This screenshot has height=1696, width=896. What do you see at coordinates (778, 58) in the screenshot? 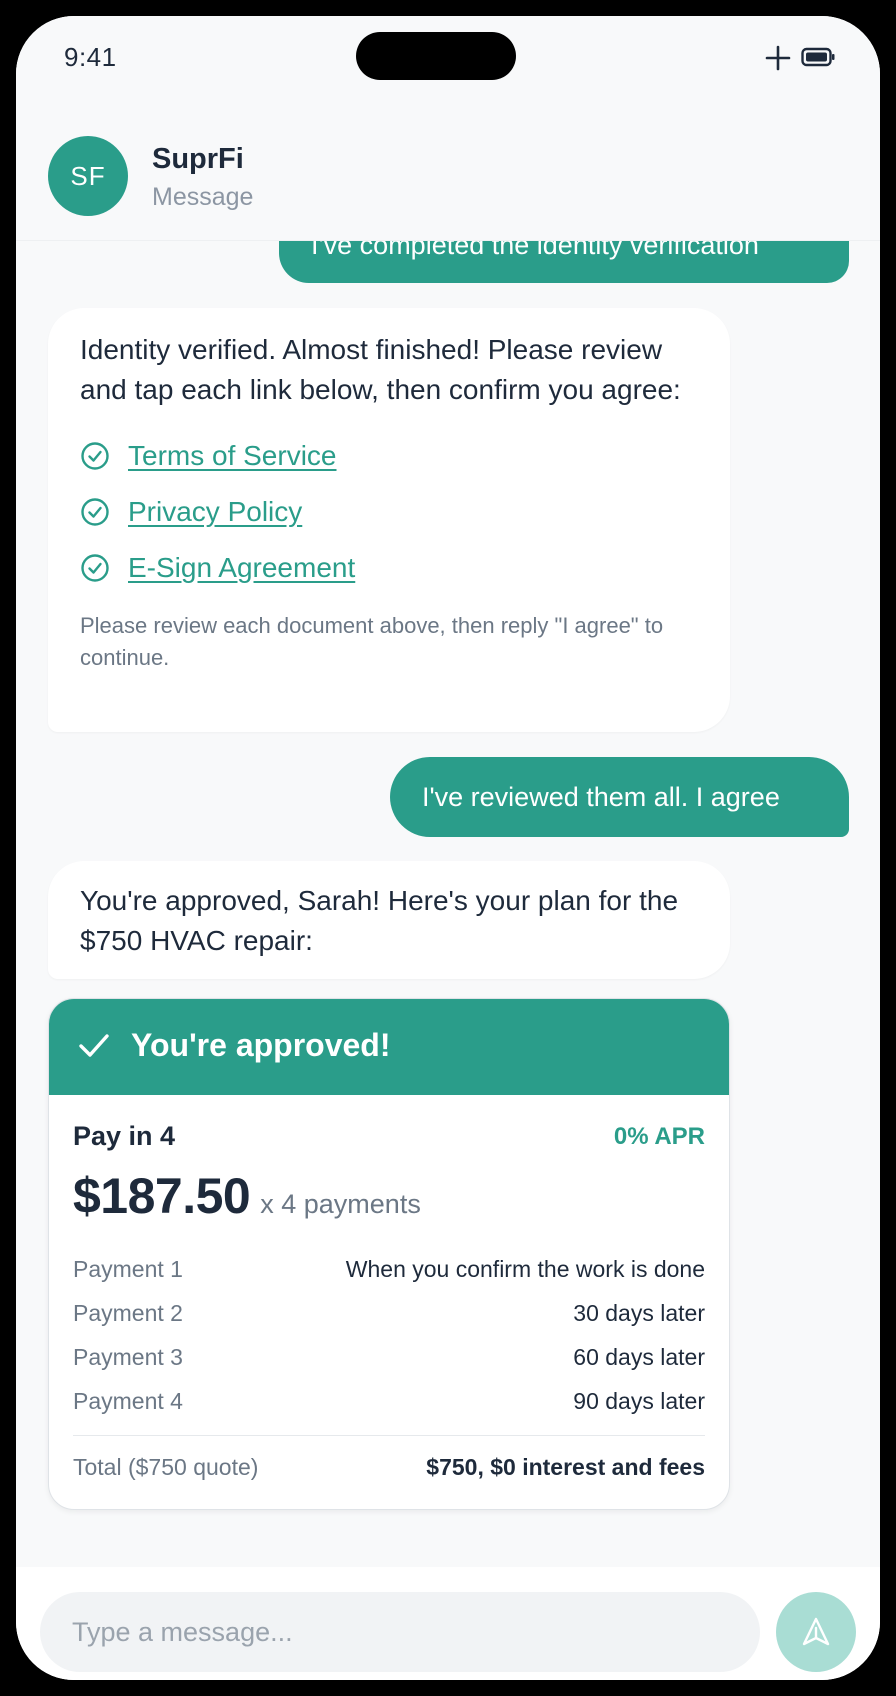
I see `plus-icon` at bounding box center [778, 58].